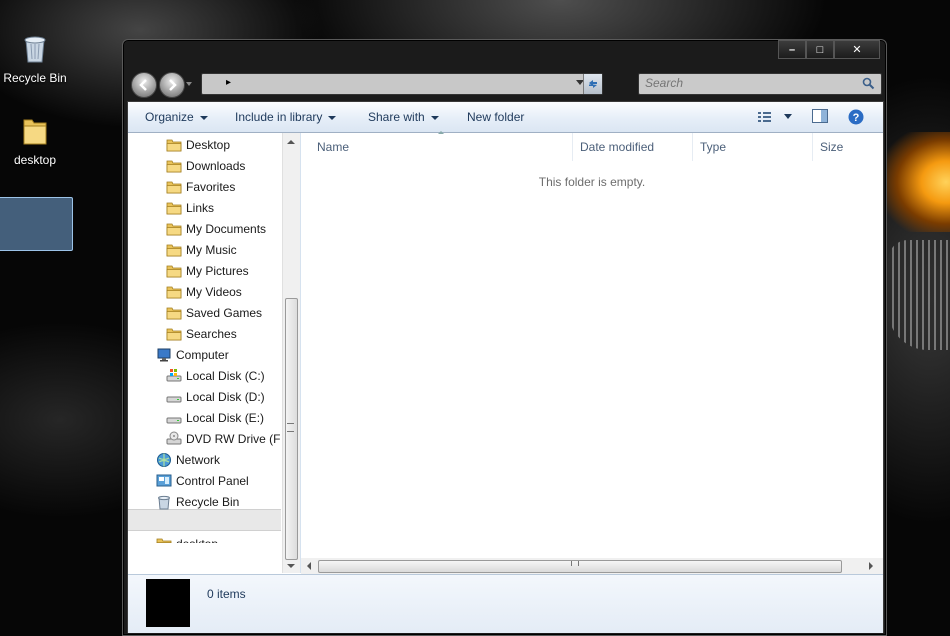  I want to click on tree-item-links: Links, so click(190, 208).